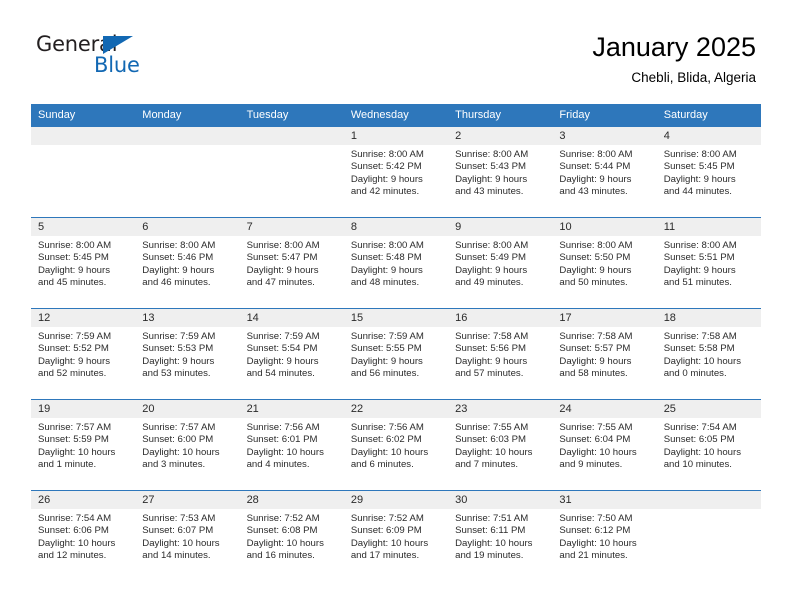  What do you see at coordinates (291, 500) in the screenshot?
I see `day-number: 28` at bounding box center [291, 500].